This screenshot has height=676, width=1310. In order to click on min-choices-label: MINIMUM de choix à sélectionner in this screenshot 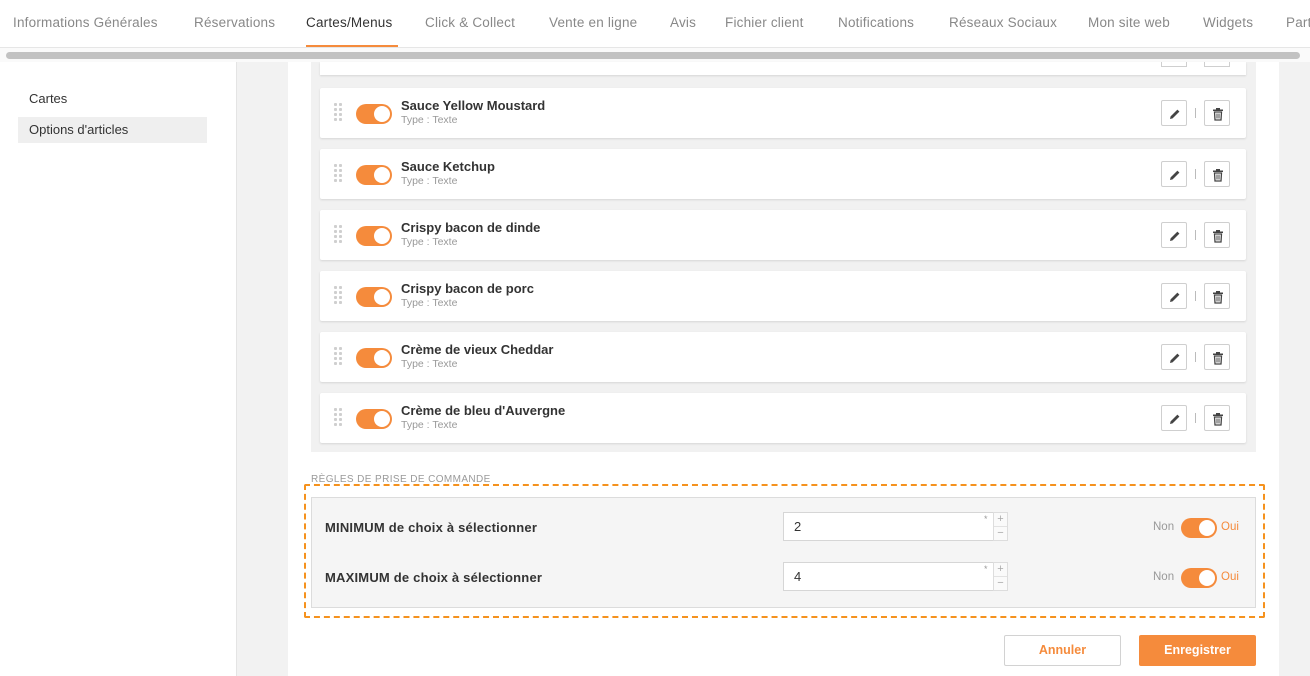, I will do `click(431, 527)`.